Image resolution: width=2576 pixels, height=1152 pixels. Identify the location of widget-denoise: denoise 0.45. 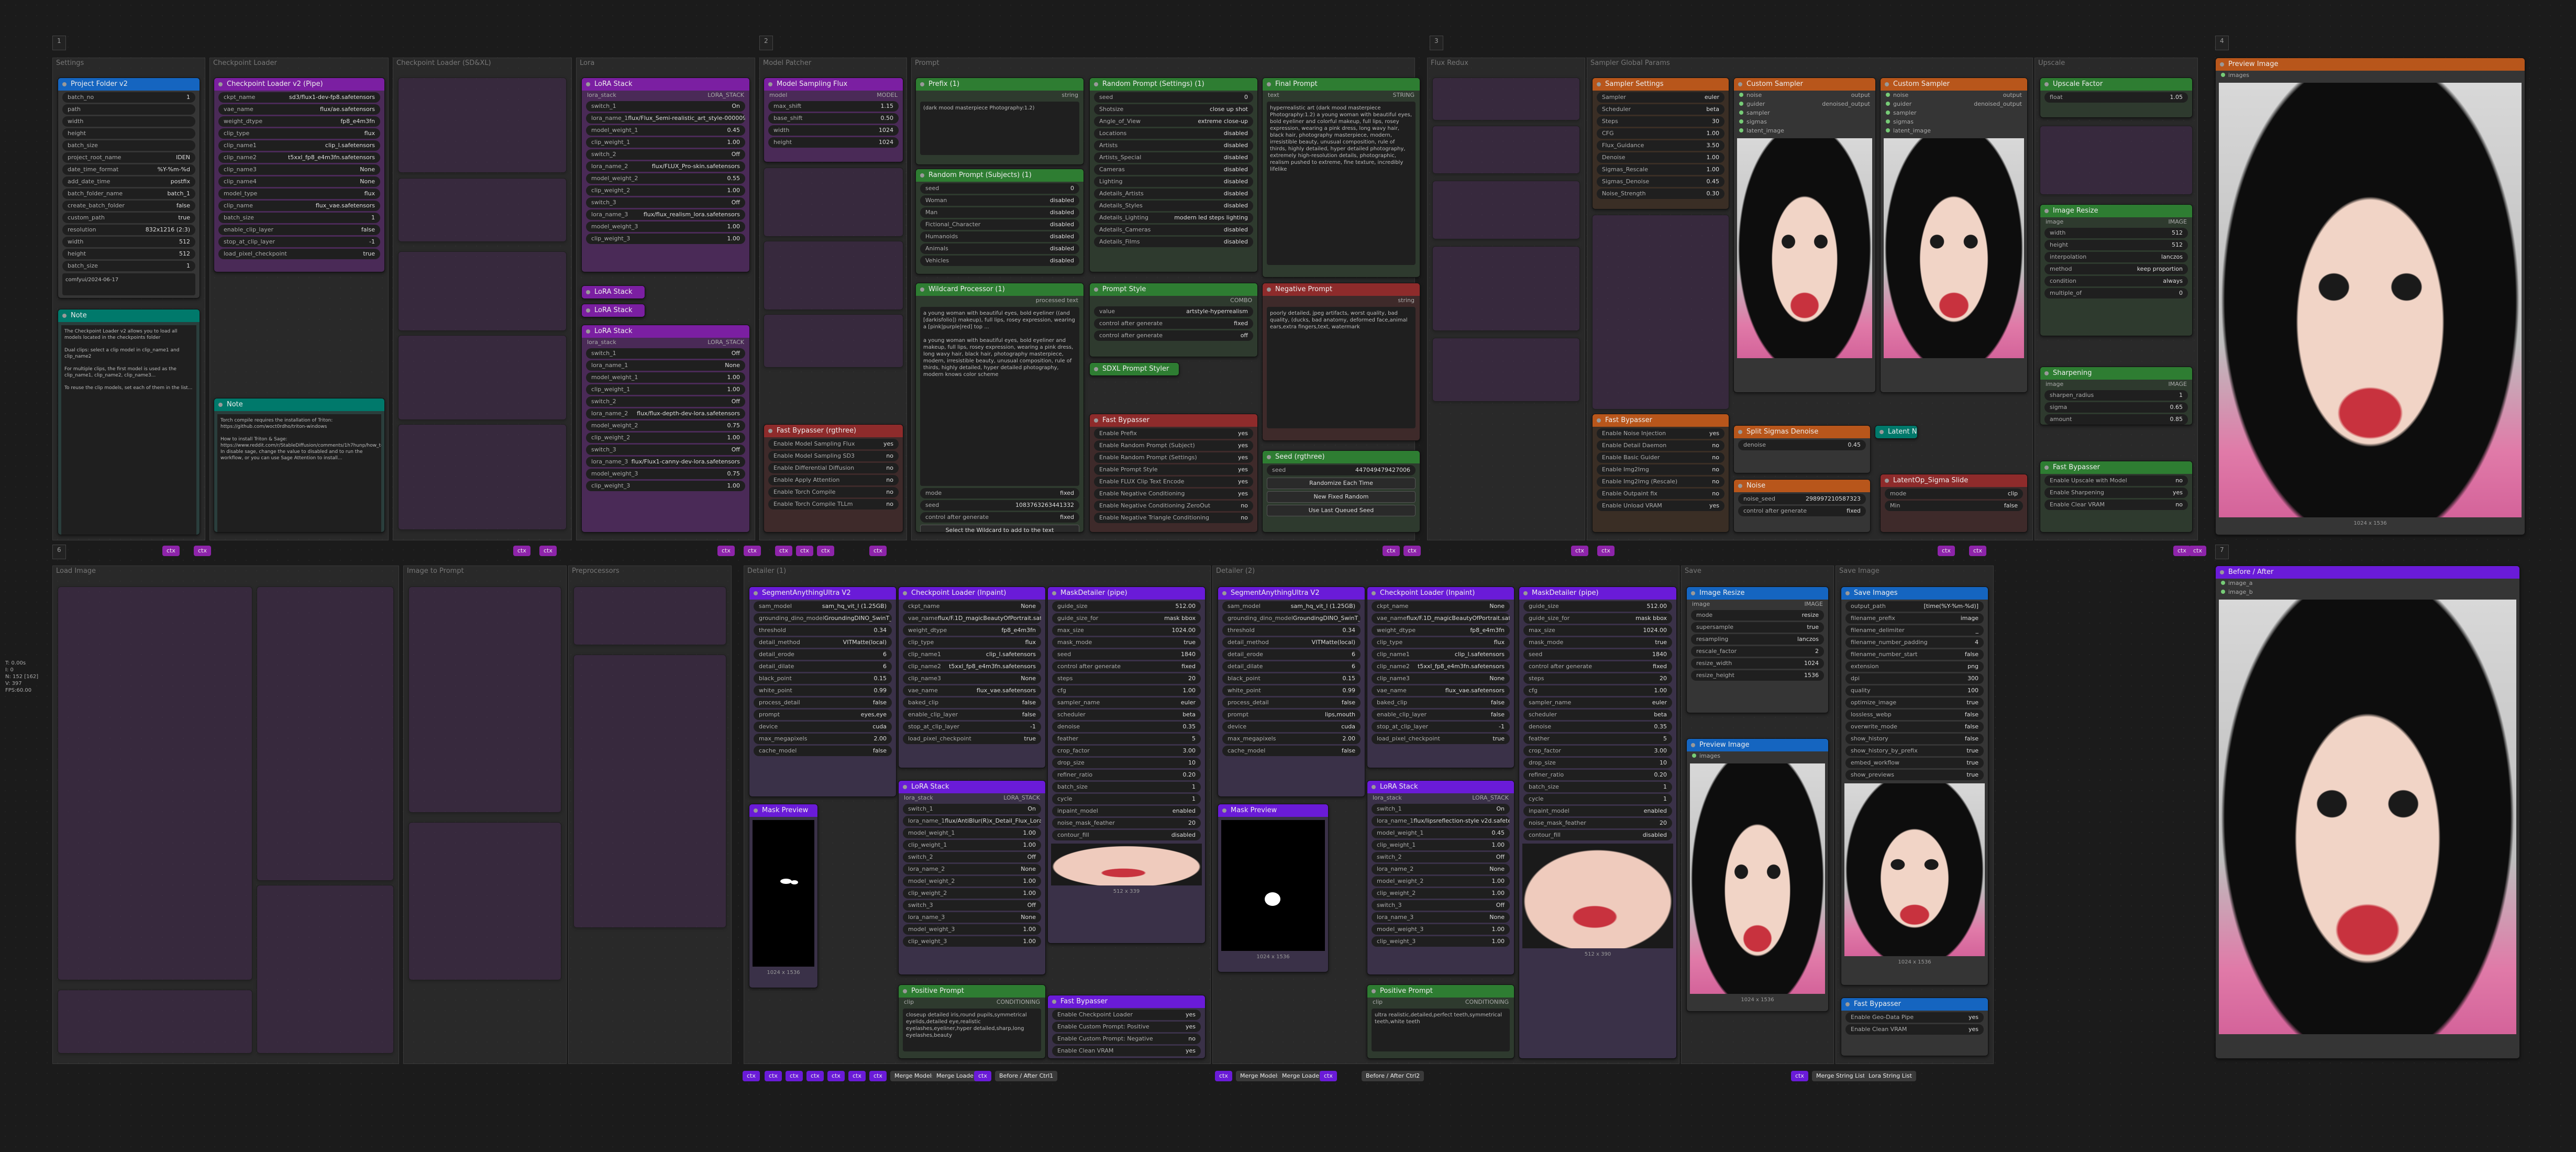
(1802, 445).